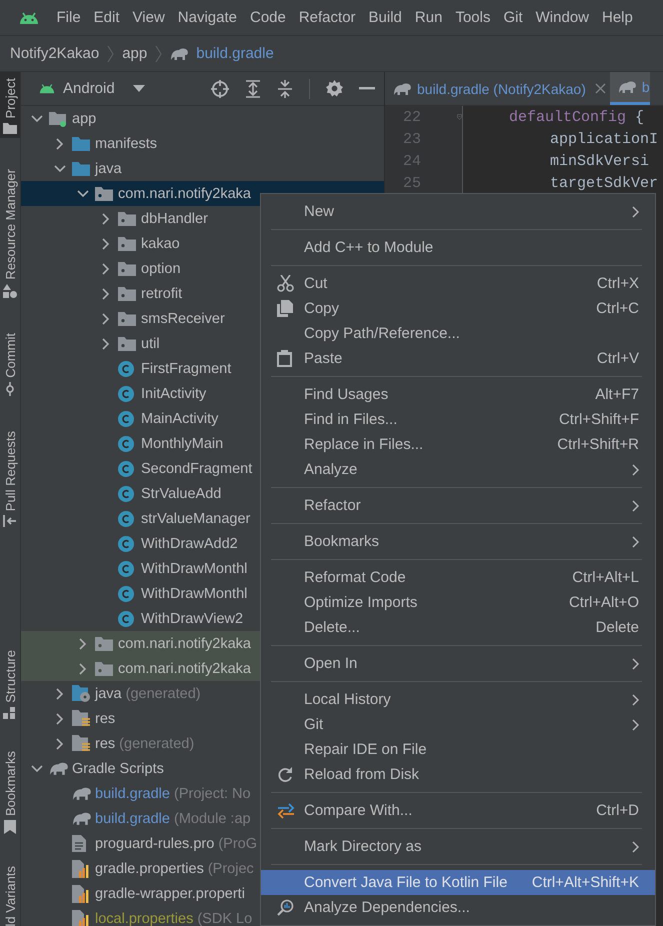 The height and width of the screenshot is (926, 663). I want to click on collapse-all-icon, so click(285, 89).